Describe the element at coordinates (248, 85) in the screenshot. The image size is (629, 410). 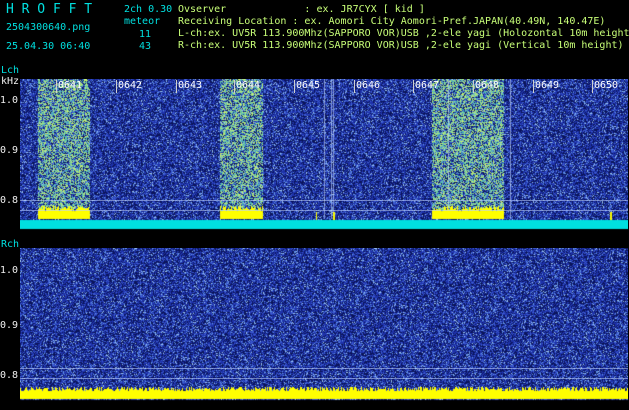
I see `minute-label: 0644` at that location.